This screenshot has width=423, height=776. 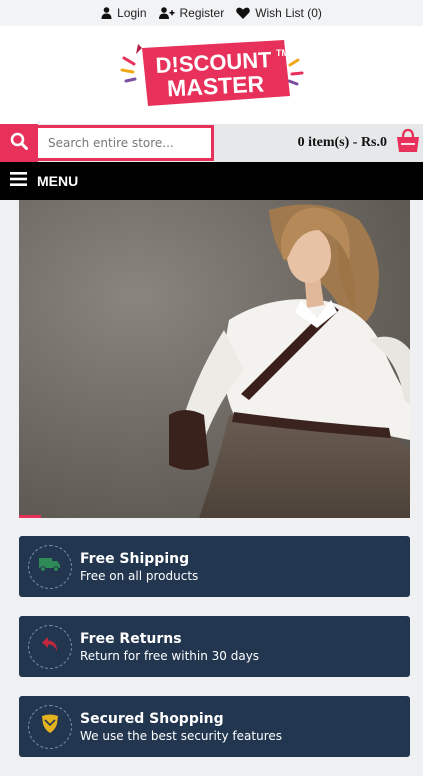 I want to click on search-input, so click(x=126, y=143).